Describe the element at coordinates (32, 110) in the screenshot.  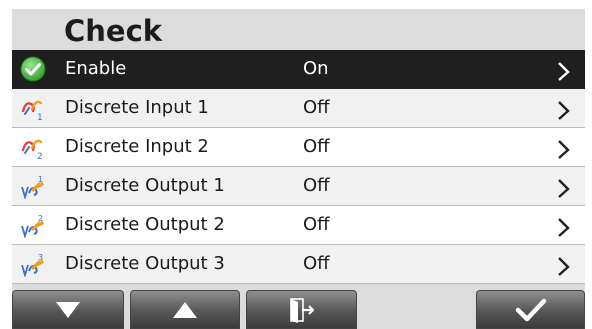
I see `discrete-input-1-icon: 1` at that location.